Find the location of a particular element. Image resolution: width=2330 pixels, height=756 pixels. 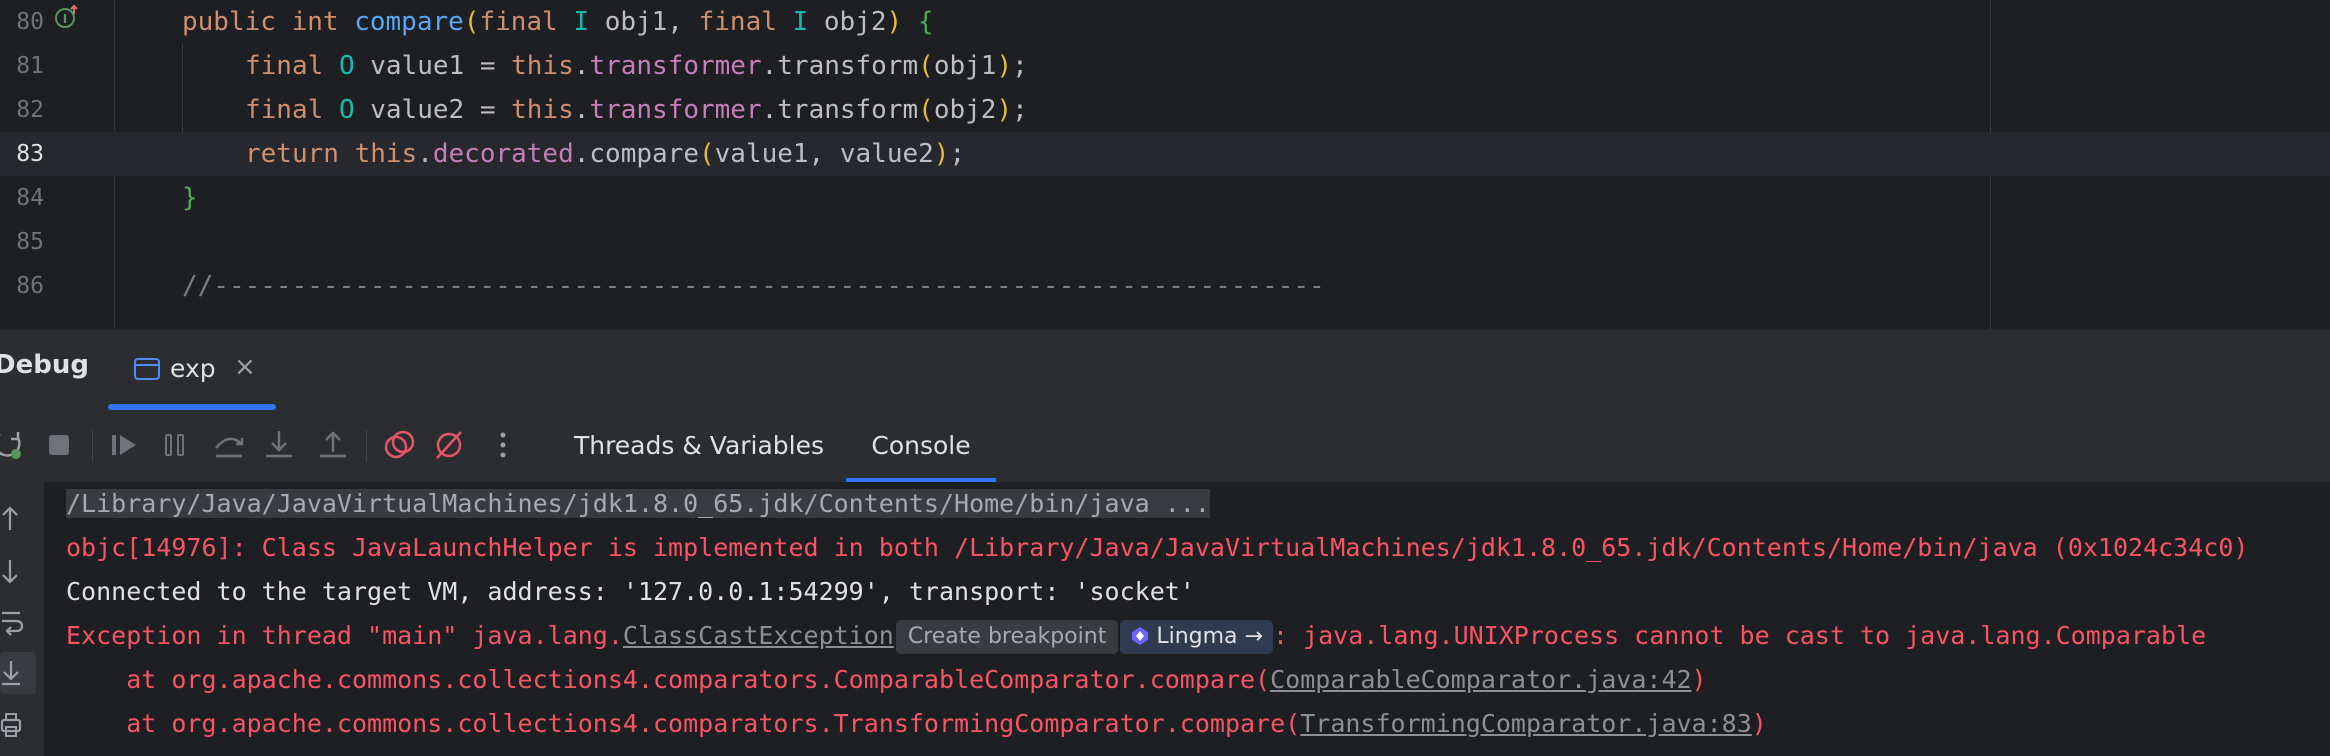

tab-threads-variables: Threads & Variables is located at coordinates (699, 446).